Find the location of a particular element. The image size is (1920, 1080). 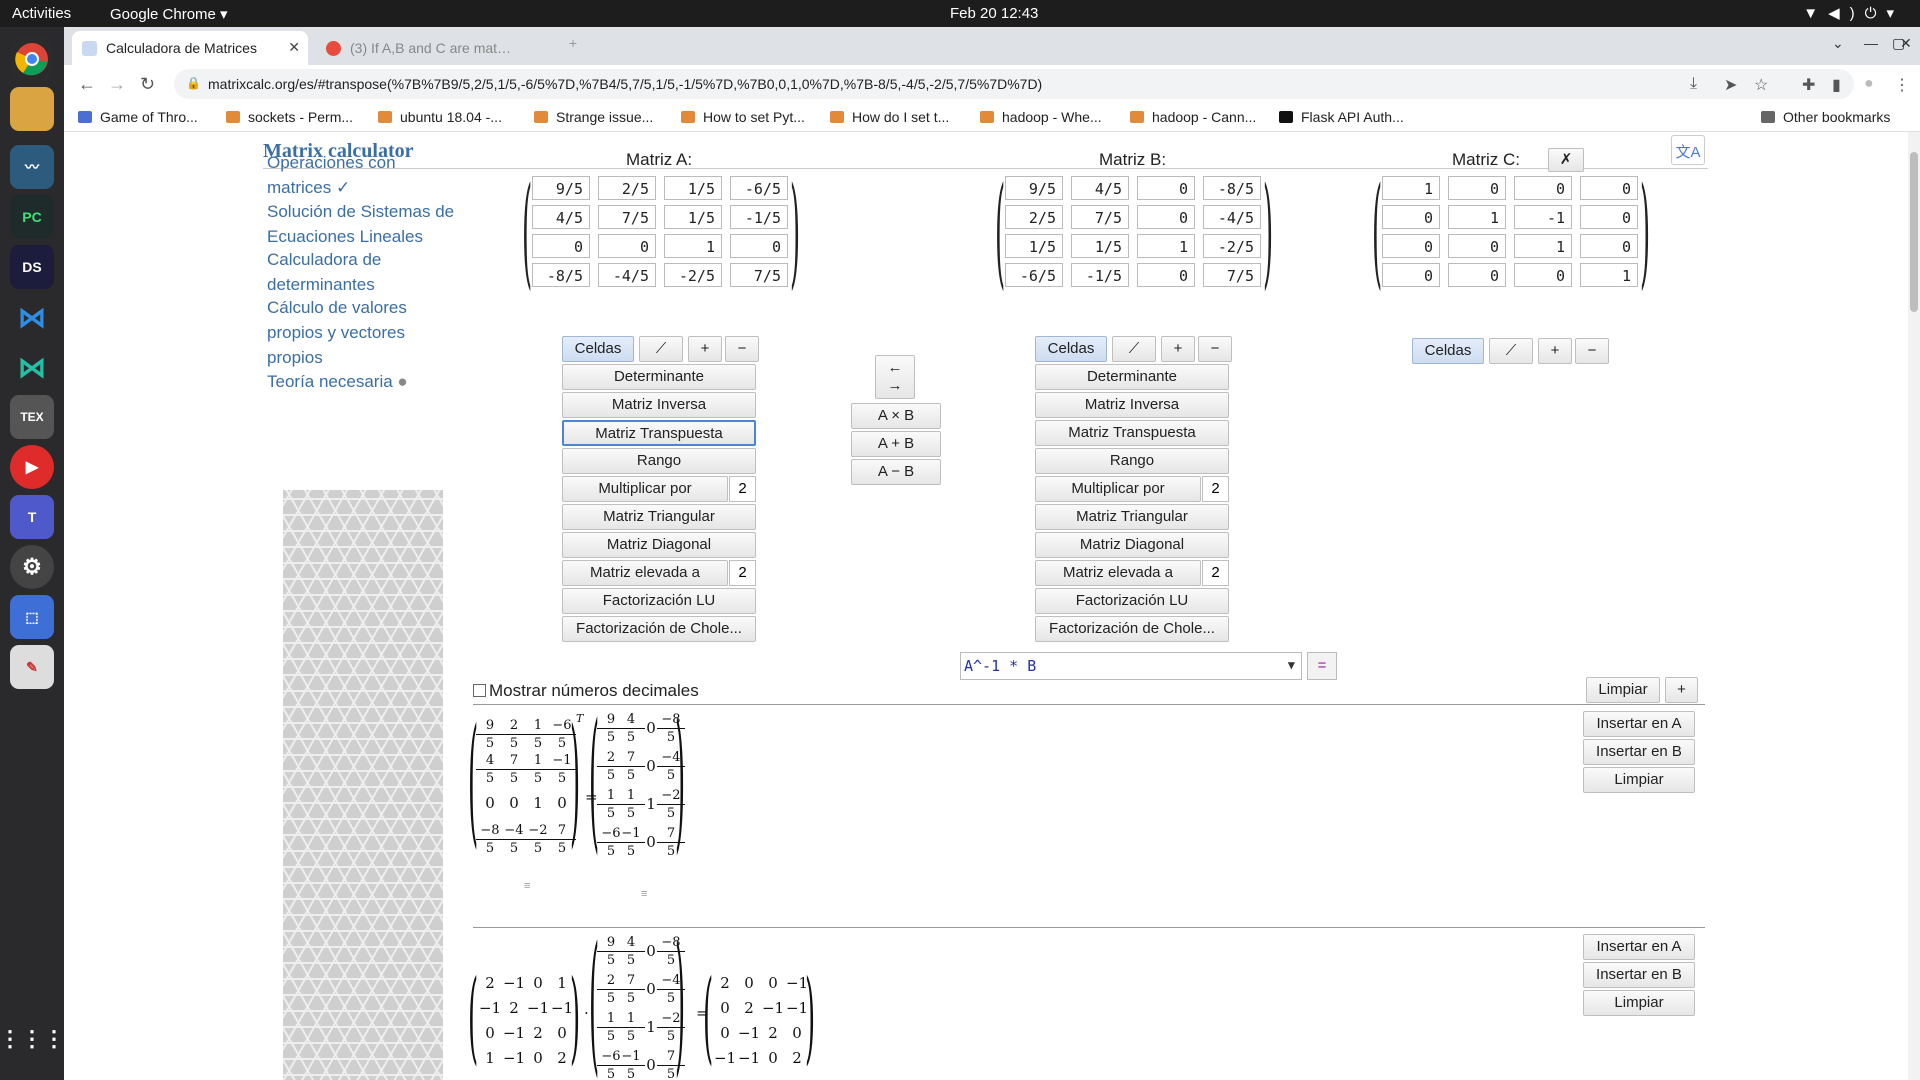

matrixB-cell: 7/5 is located at coordinates (1232, 275).